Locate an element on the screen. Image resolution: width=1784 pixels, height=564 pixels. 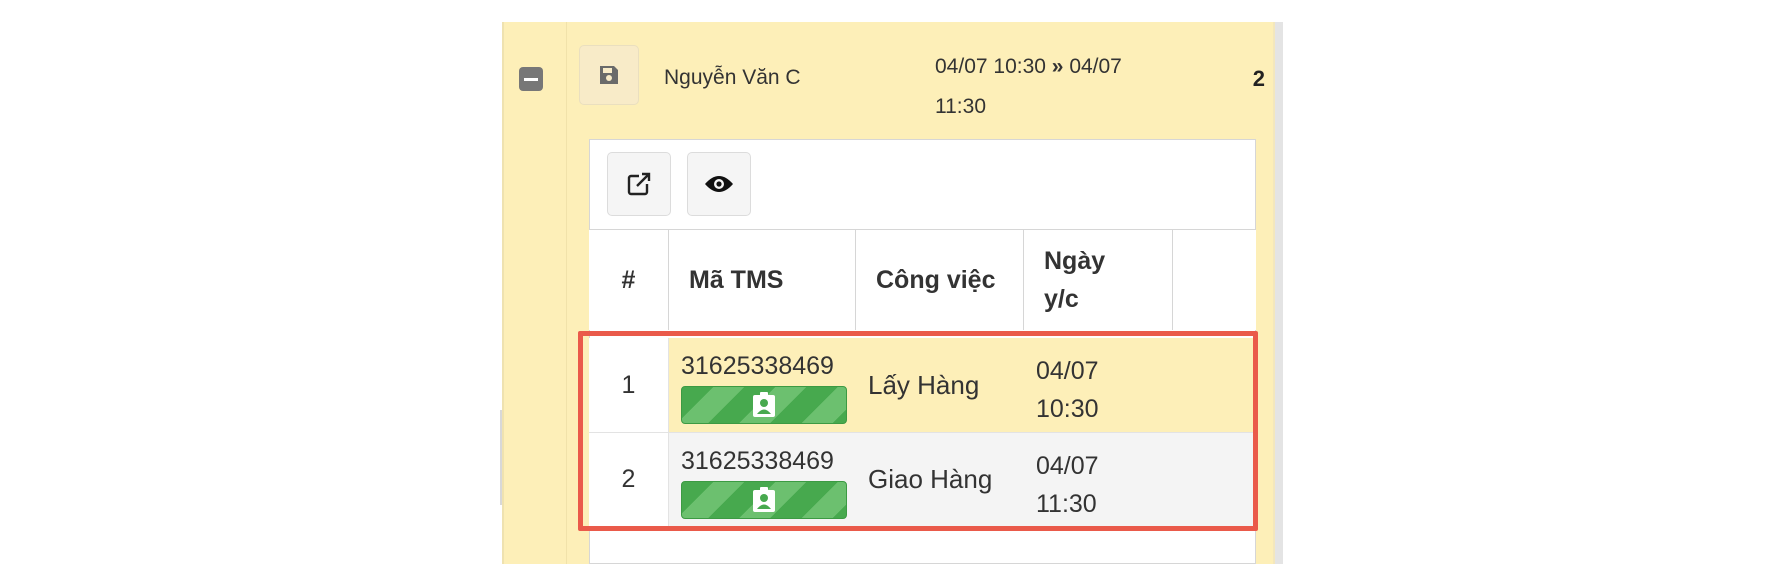
open-external-button is located at coordinates (639, 184).